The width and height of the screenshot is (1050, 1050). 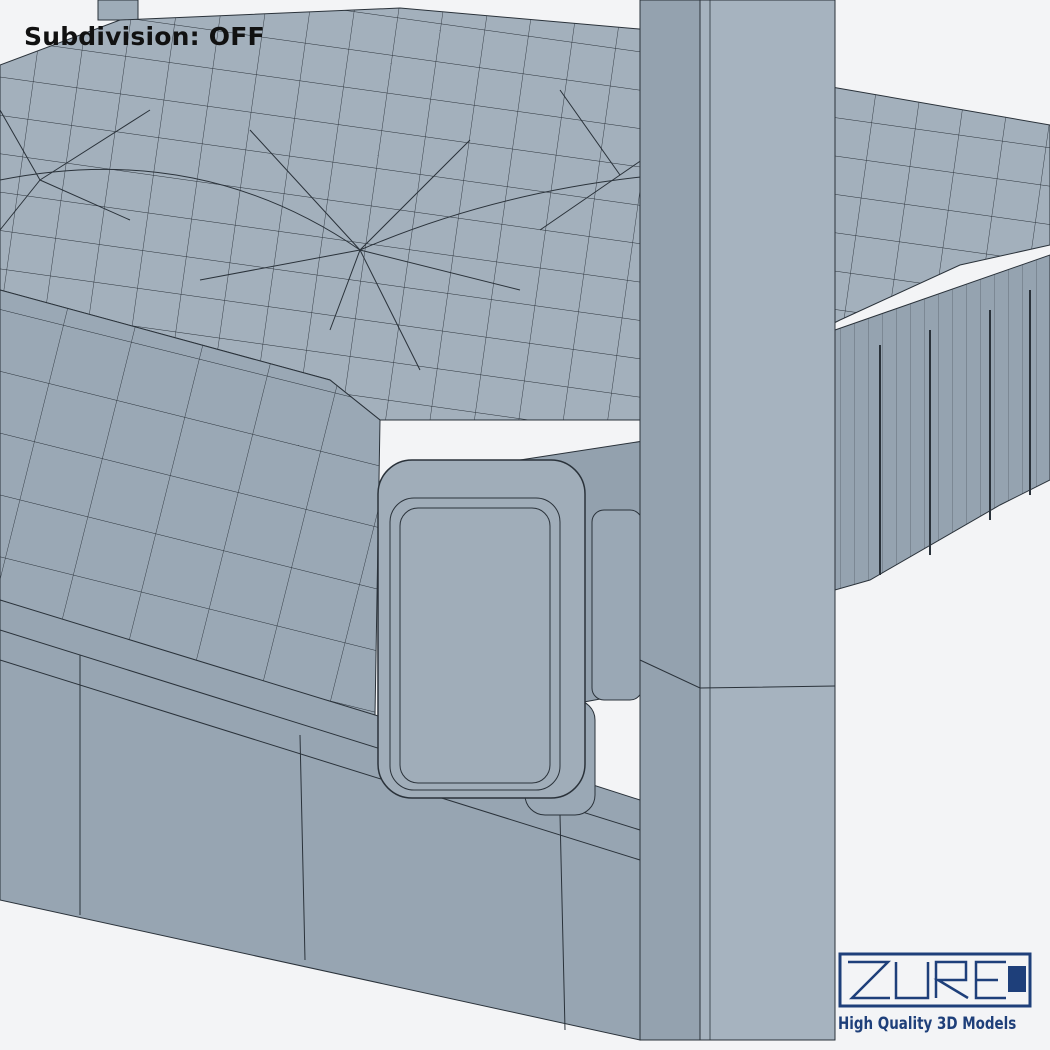 What do you see at coordinates (514, 619) in the screenshot?
I see `armrest-block` at bounding box center [514, 619].